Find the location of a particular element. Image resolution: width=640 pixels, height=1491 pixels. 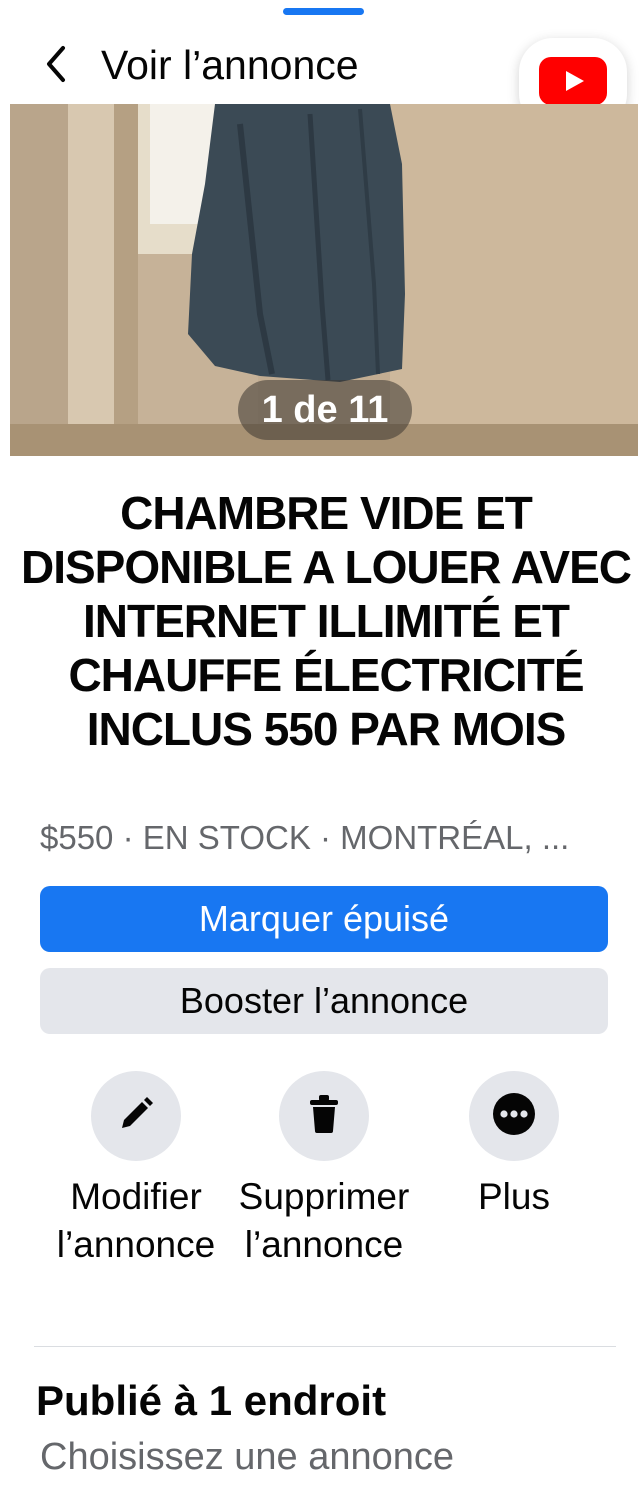

edit-icon-circle is located at coordinates (136, 1116).